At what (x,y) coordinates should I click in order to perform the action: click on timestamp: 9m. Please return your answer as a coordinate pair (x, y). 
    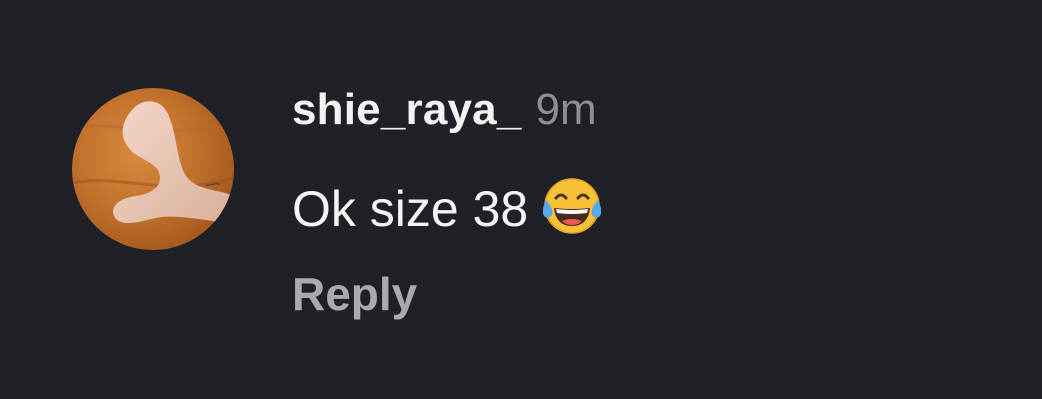
    Looking at the image, I should click on (566, 109).